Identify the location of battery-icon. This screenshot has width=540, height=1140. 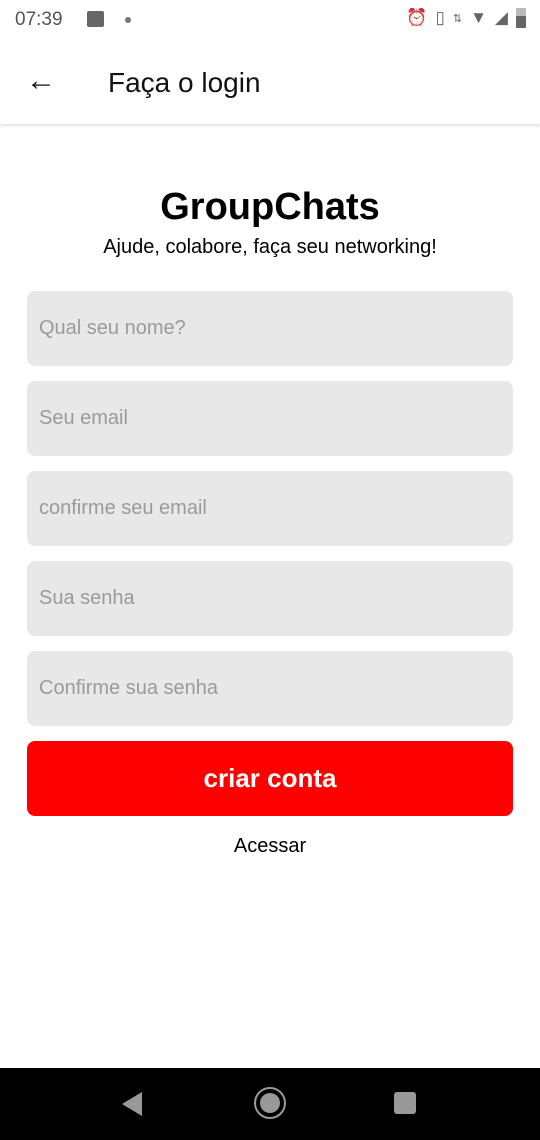
(521, 18).